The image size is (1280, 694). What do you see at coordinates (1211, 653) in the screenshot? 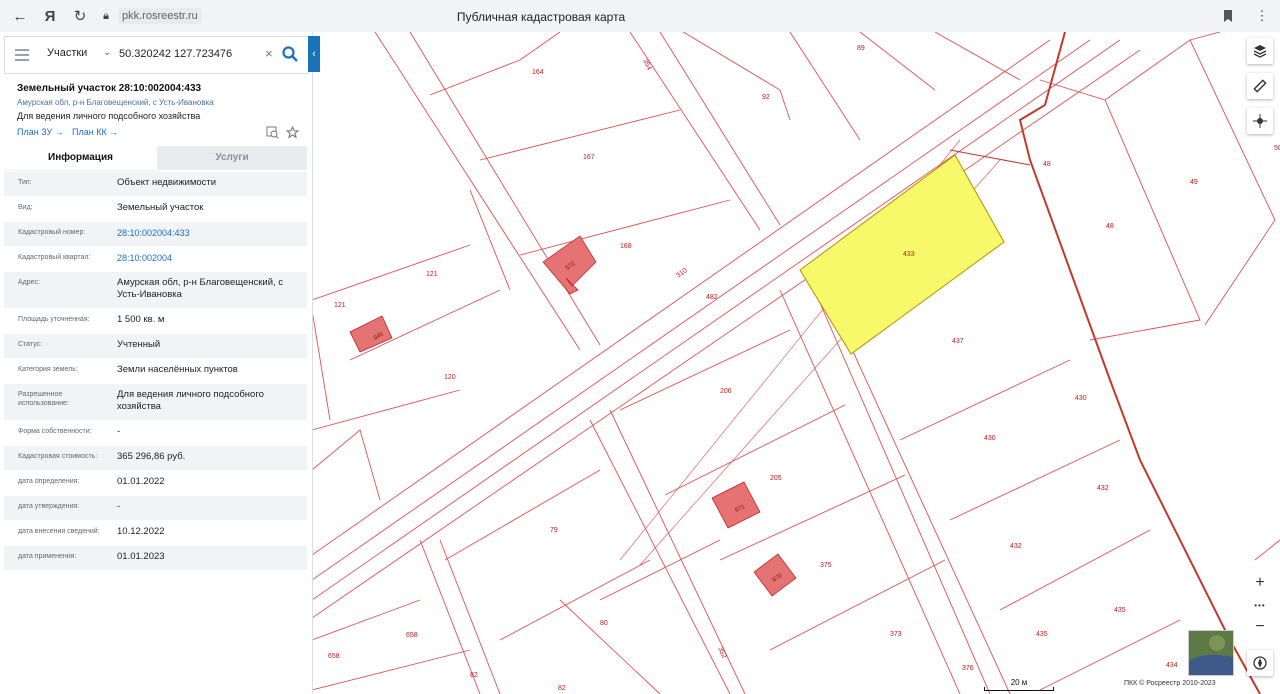
I see `basemap-thumbnail` at bounding box center [1211, 653].